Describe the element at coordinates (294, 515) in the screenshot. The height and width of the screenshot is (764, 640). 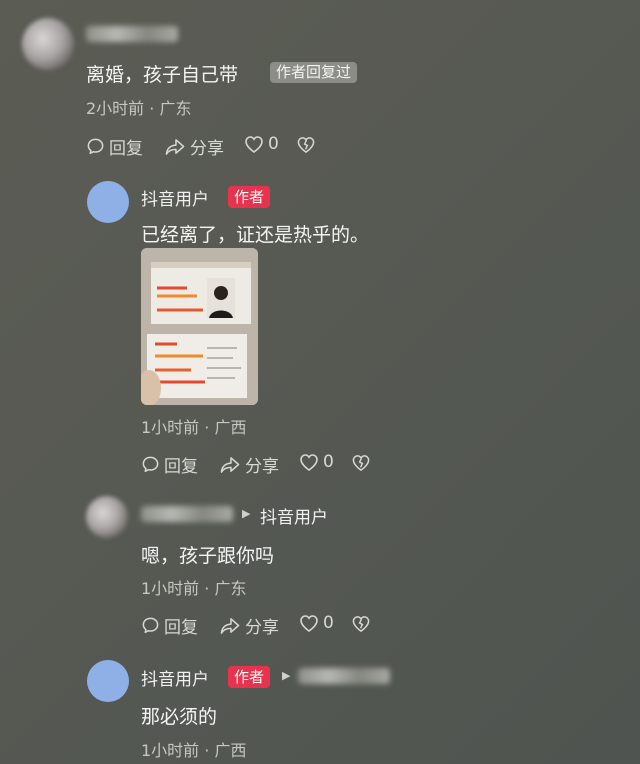
I see `reply-target-username: 抖音用户` at that location.